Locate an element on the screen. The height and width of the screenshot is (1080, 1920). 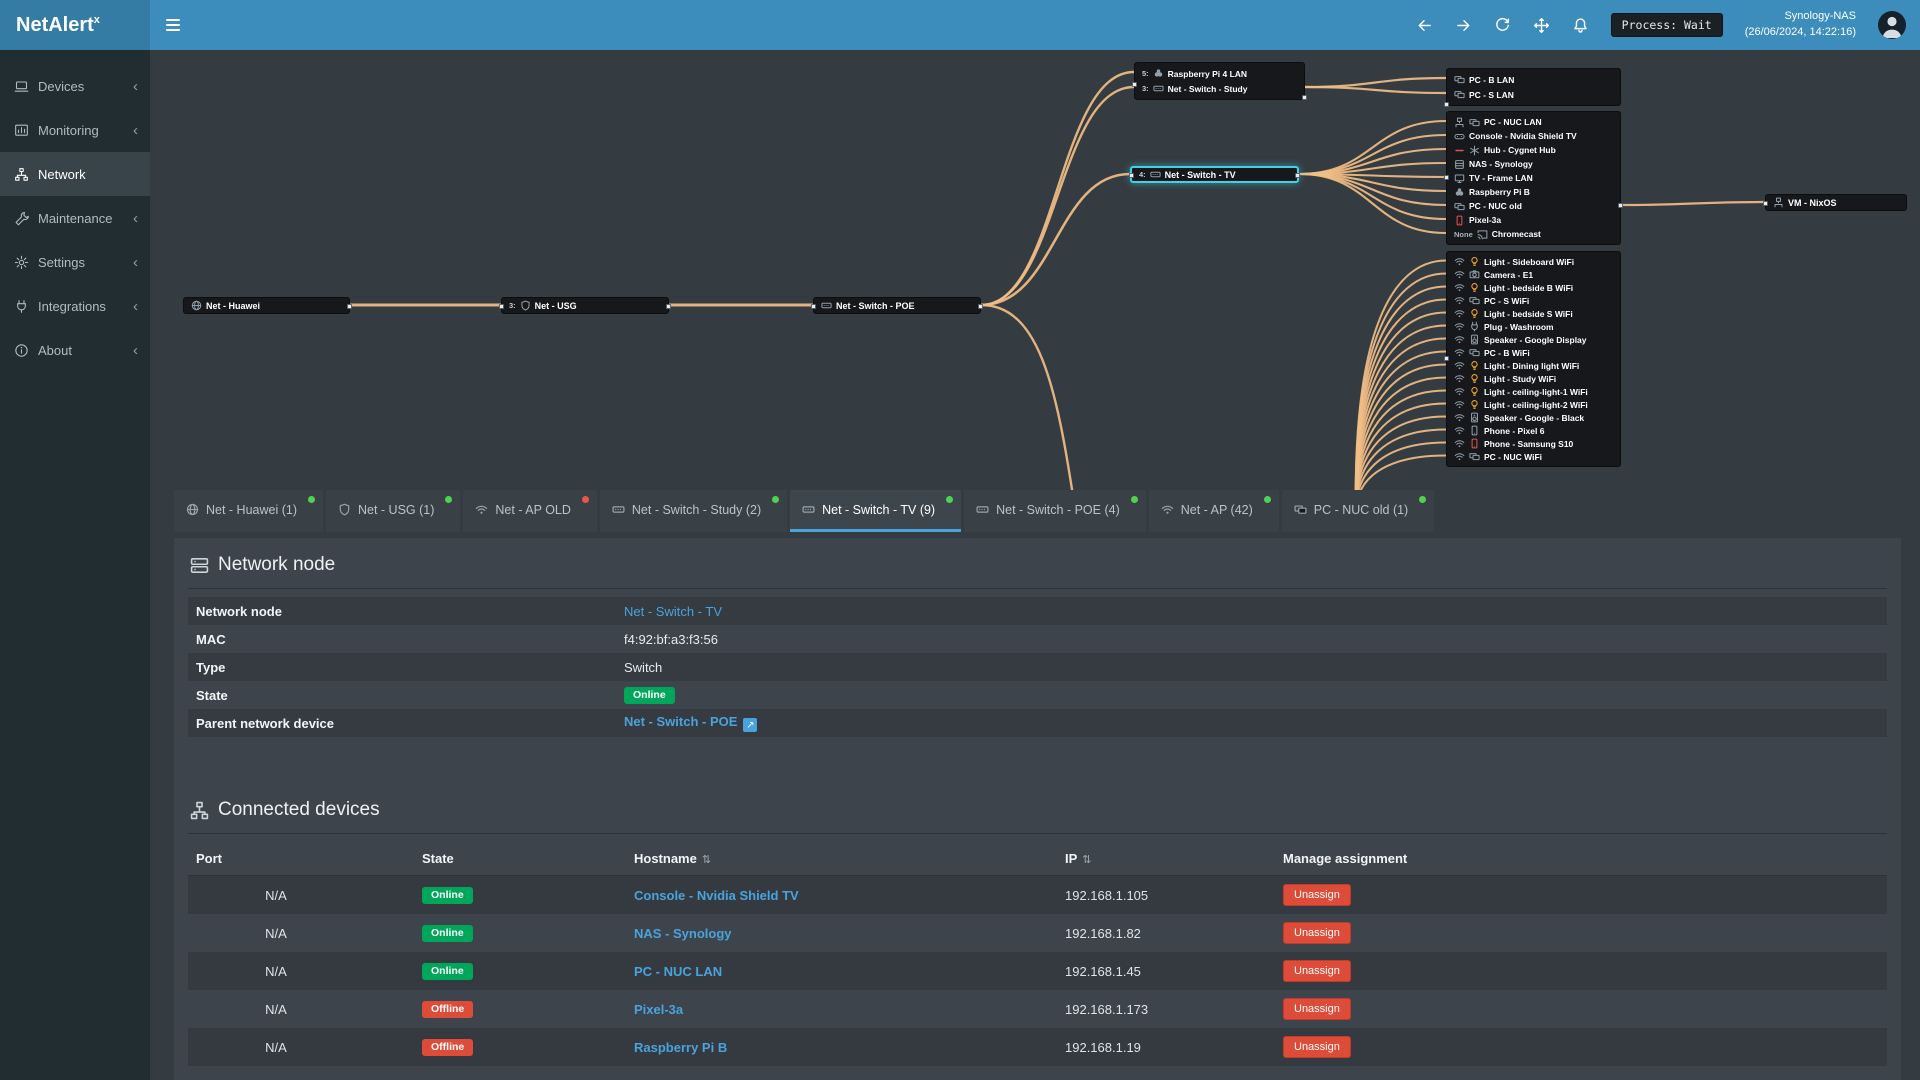
topology-device-row: Light - Dining light WiFi is located at coordinates (1533, 365).